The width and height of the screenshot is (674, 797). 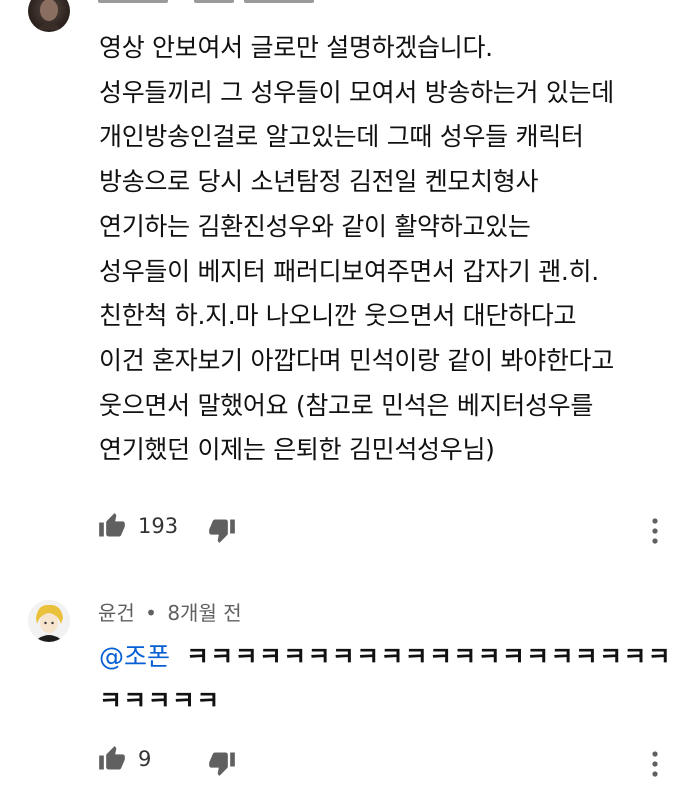 I want to click on comment-text-line: @조폰 ㅋㅋㅋㅋㅋㅋㅋㅋㅋㅋㅋㅋㅋㅋㅋㅋㅋㅋㅋㅋ, so click(x=385, y=657).